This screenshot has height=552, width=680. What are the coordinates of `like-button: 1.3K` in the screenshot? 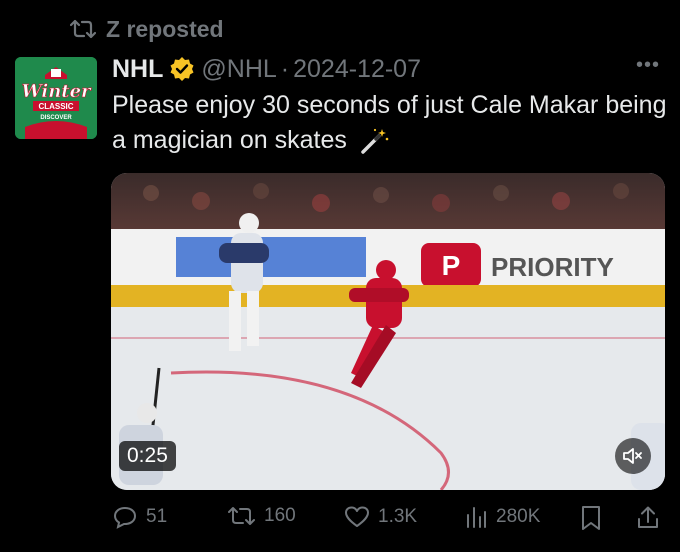 It's located at (380, 517).